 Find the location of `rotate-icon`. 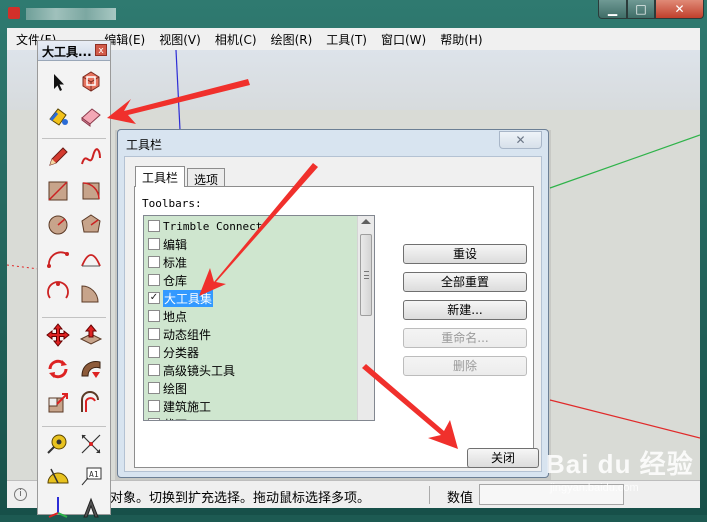

rotate-icon is located at coordinates (58, 369).